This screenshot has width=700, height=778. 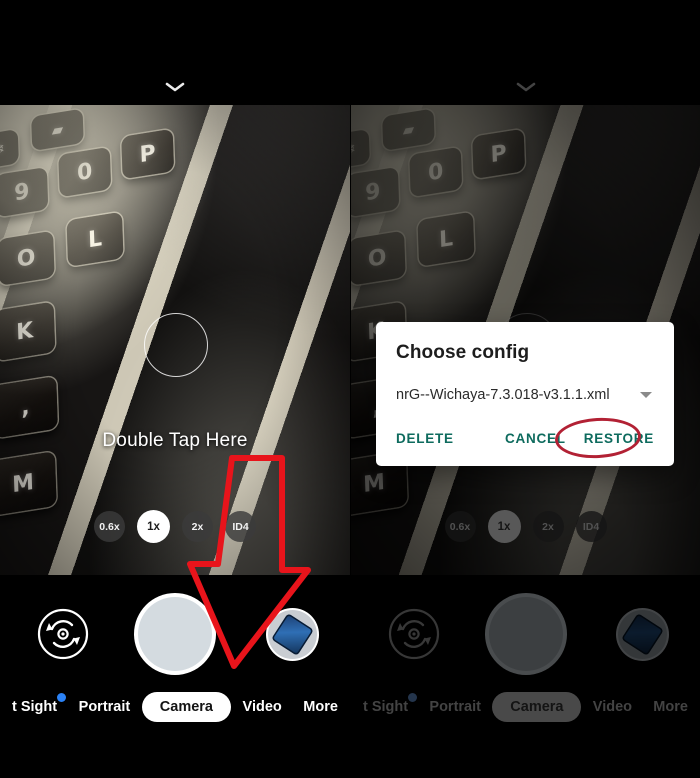 What do you see at coordinates (28, 483) in the screenshot?
I see `keycap: M` at bounding box center [28, 483].